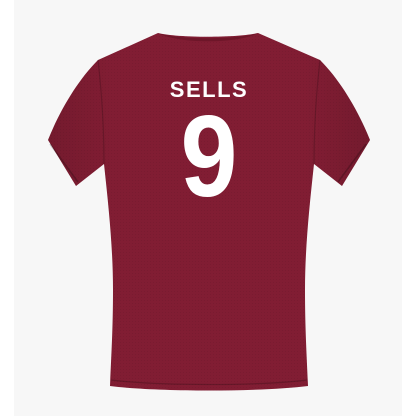 Image resolution: width=416 pixels, height=416 pixels. I want to click on player-number: 9, so click(209, 156).